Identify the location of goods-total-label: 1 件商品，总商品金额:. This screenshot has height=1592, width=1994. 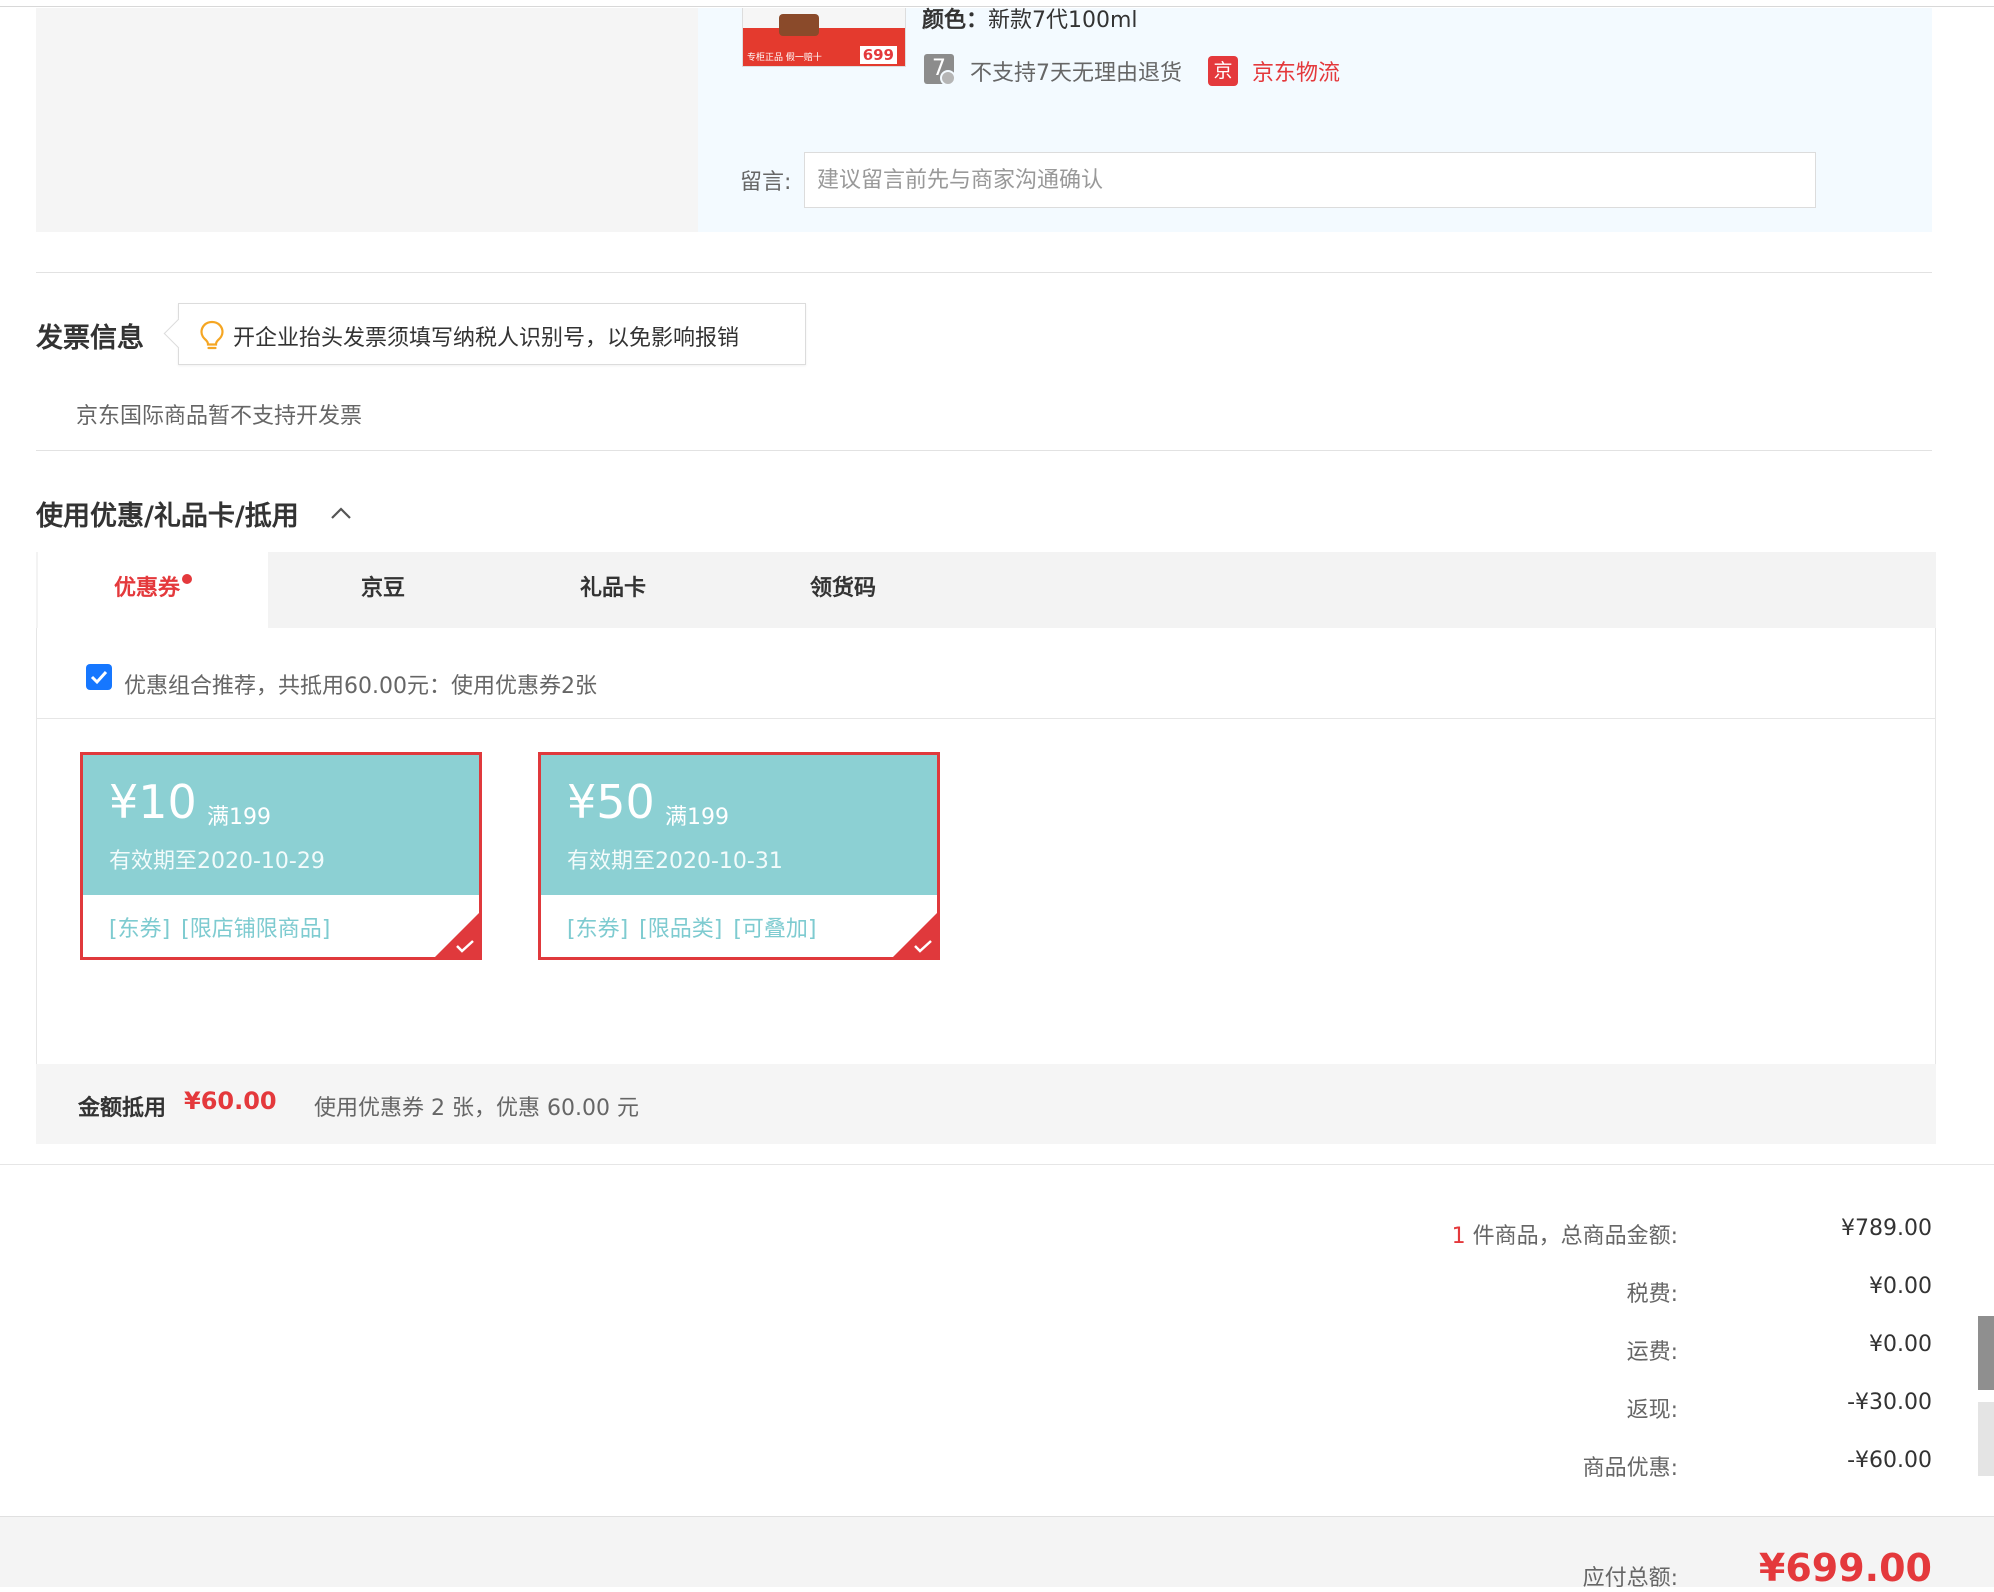
(1398, 1234).